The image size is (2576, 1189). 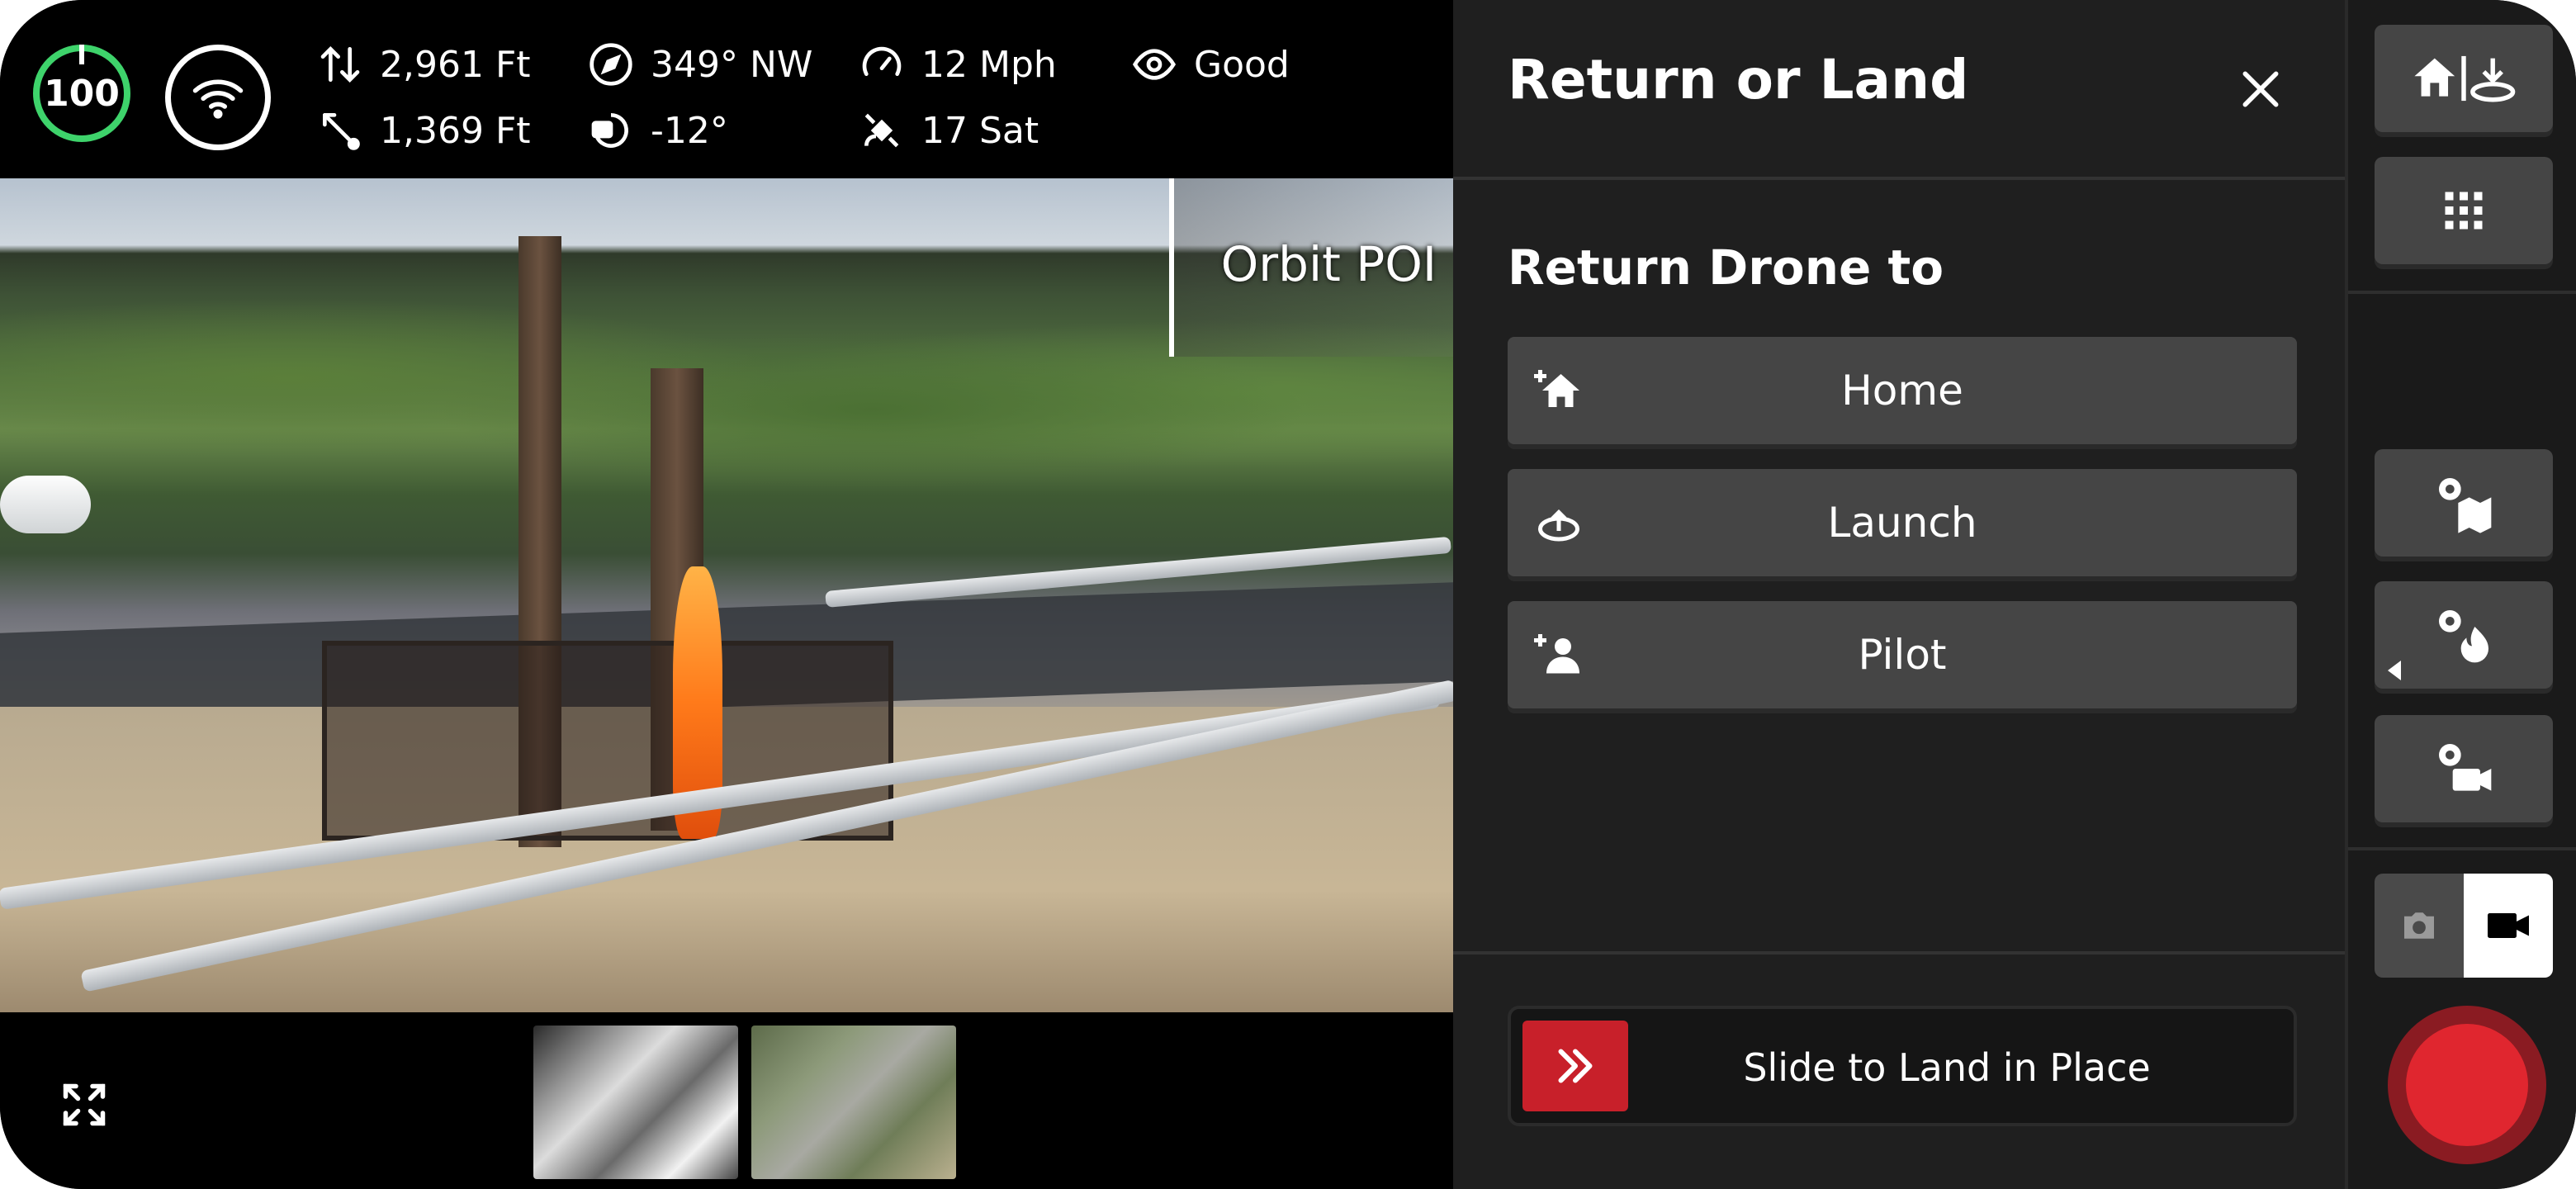 I want to click on panel-divider, so click(x=1899, y=953).